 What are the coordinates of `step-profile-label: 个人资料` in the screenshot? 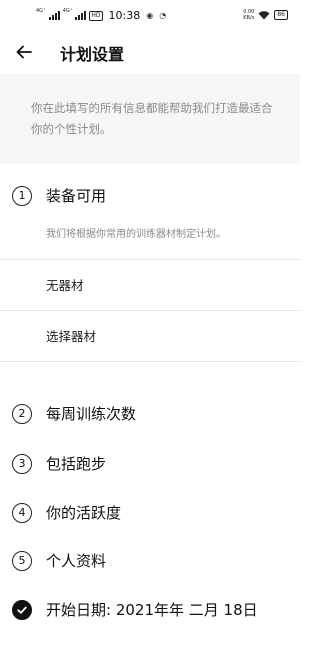 It's located at (76, 561).